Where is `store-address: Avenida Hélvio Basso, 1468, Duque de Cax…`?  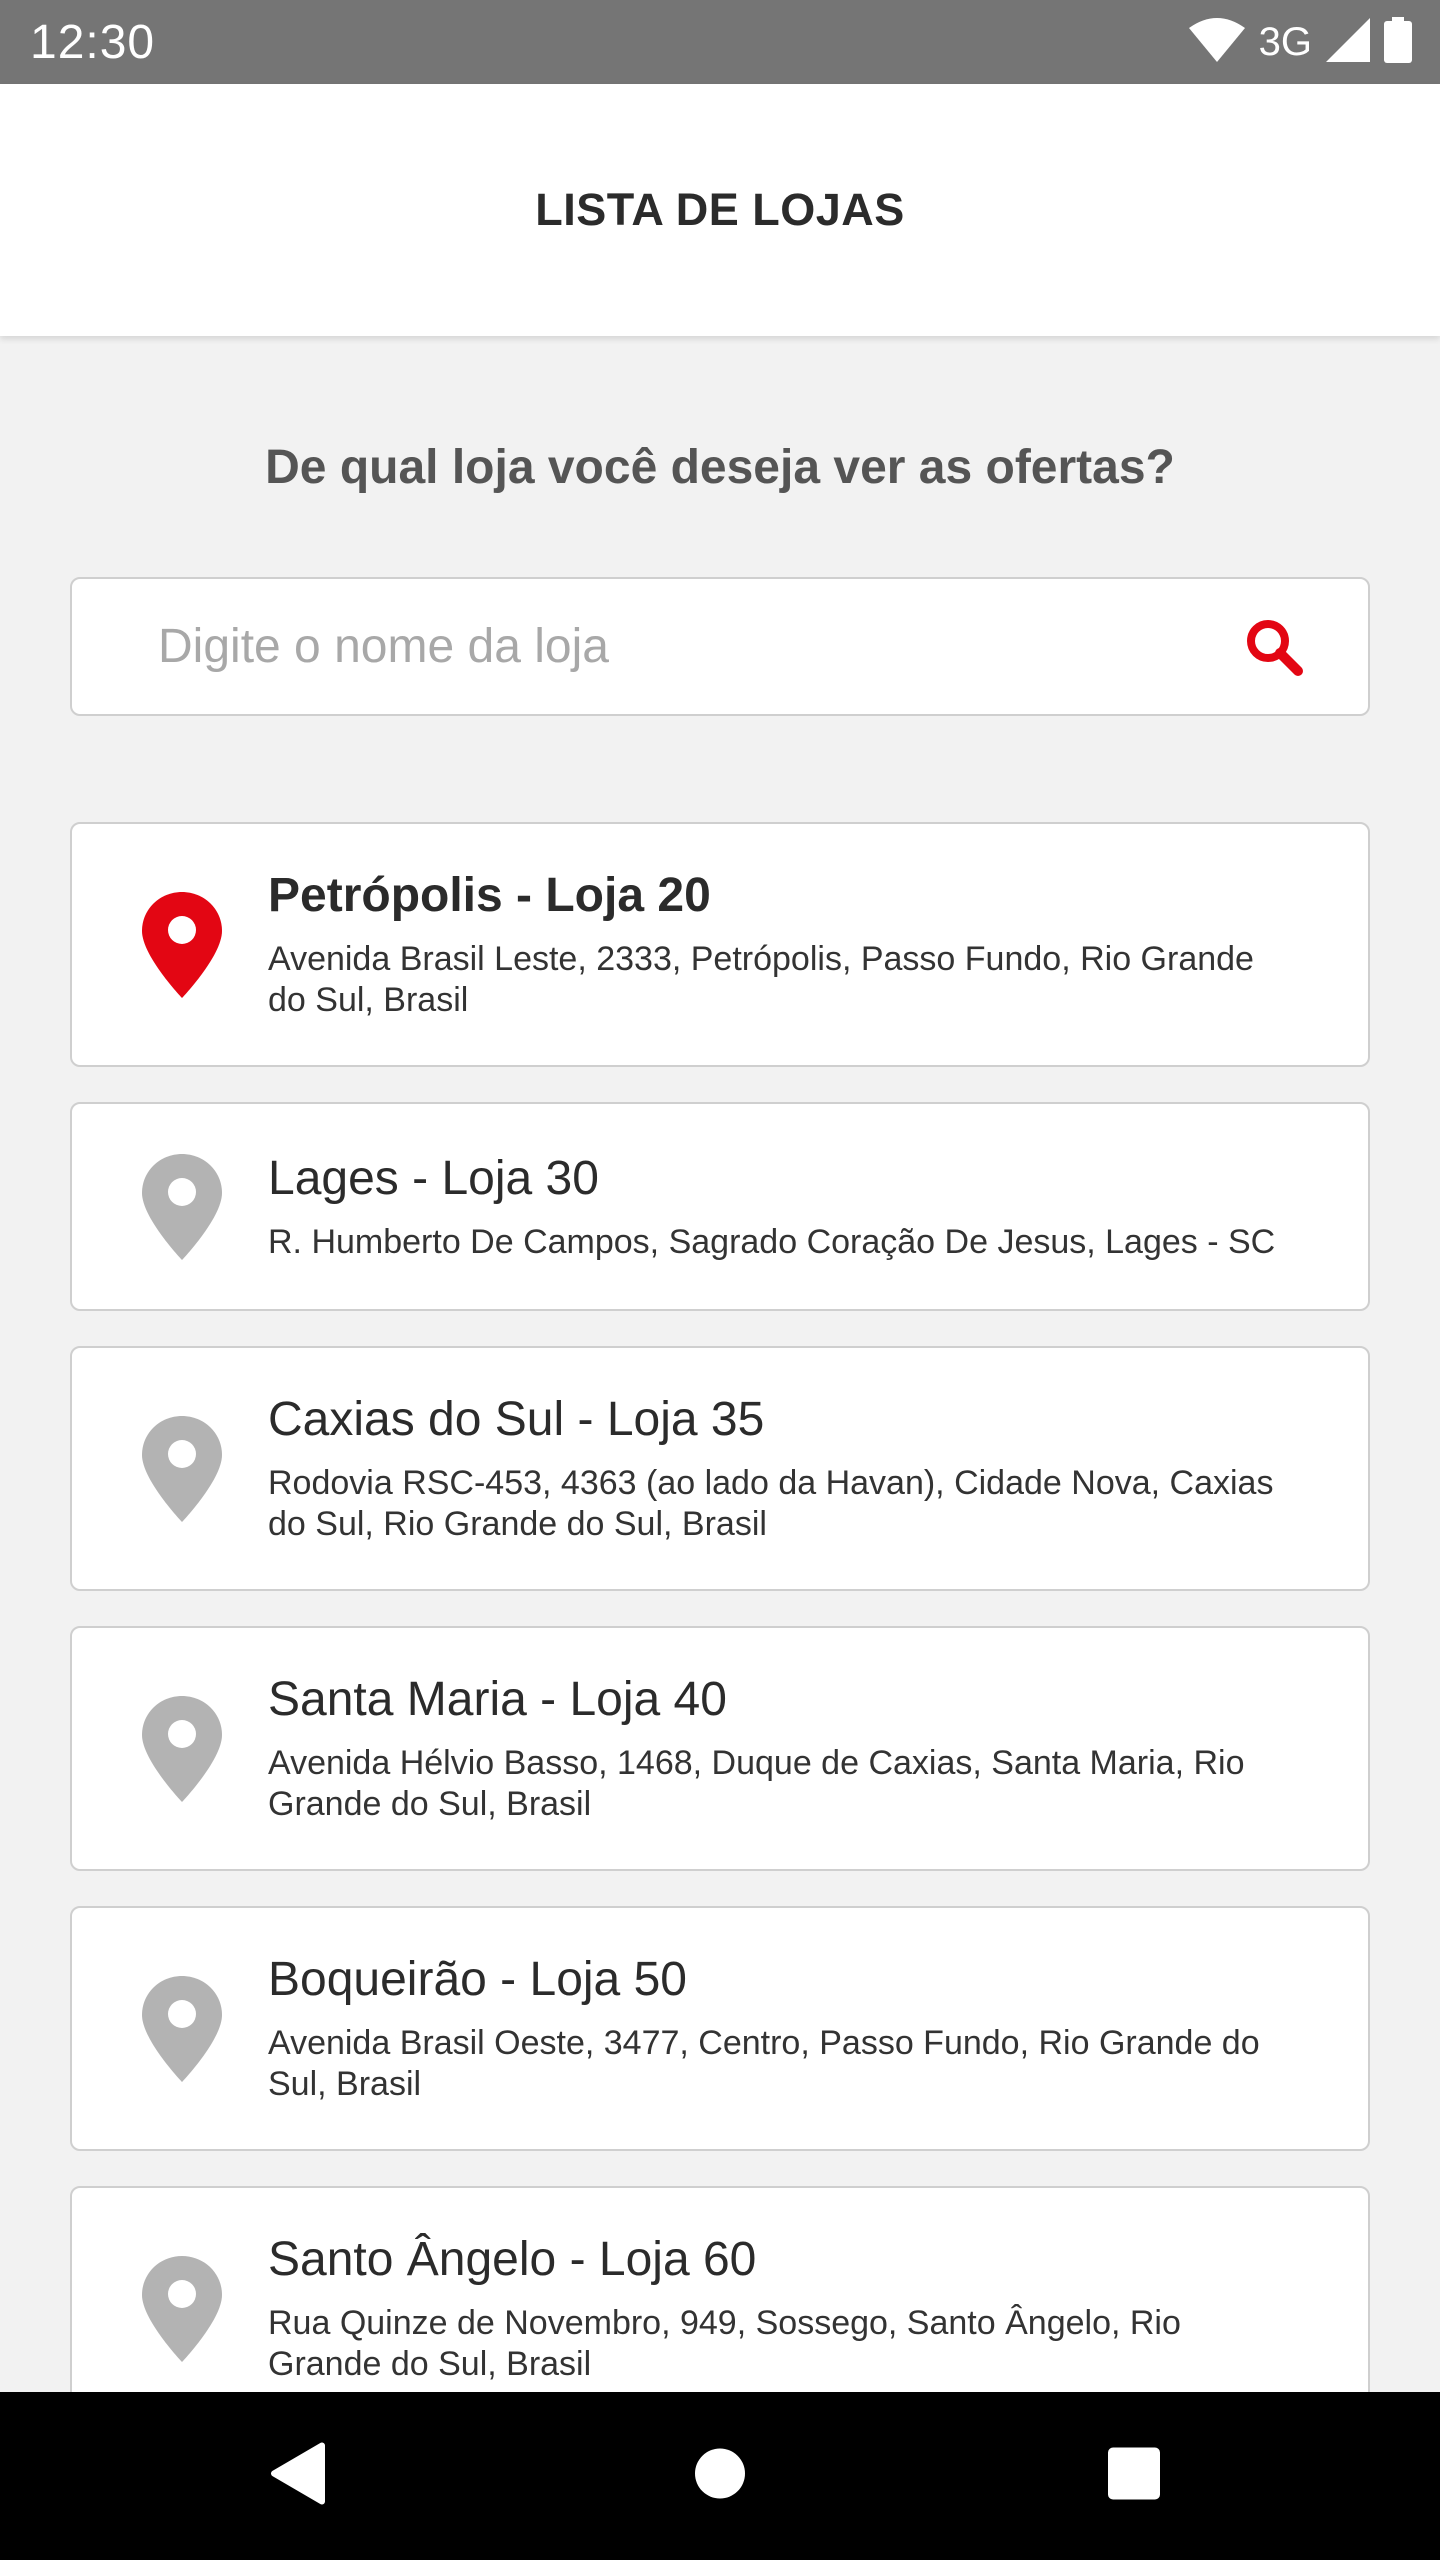 store-address: Avenida Hélvio Basso, 1468, Duque de Cax… is located at coordinates (756, 1784).